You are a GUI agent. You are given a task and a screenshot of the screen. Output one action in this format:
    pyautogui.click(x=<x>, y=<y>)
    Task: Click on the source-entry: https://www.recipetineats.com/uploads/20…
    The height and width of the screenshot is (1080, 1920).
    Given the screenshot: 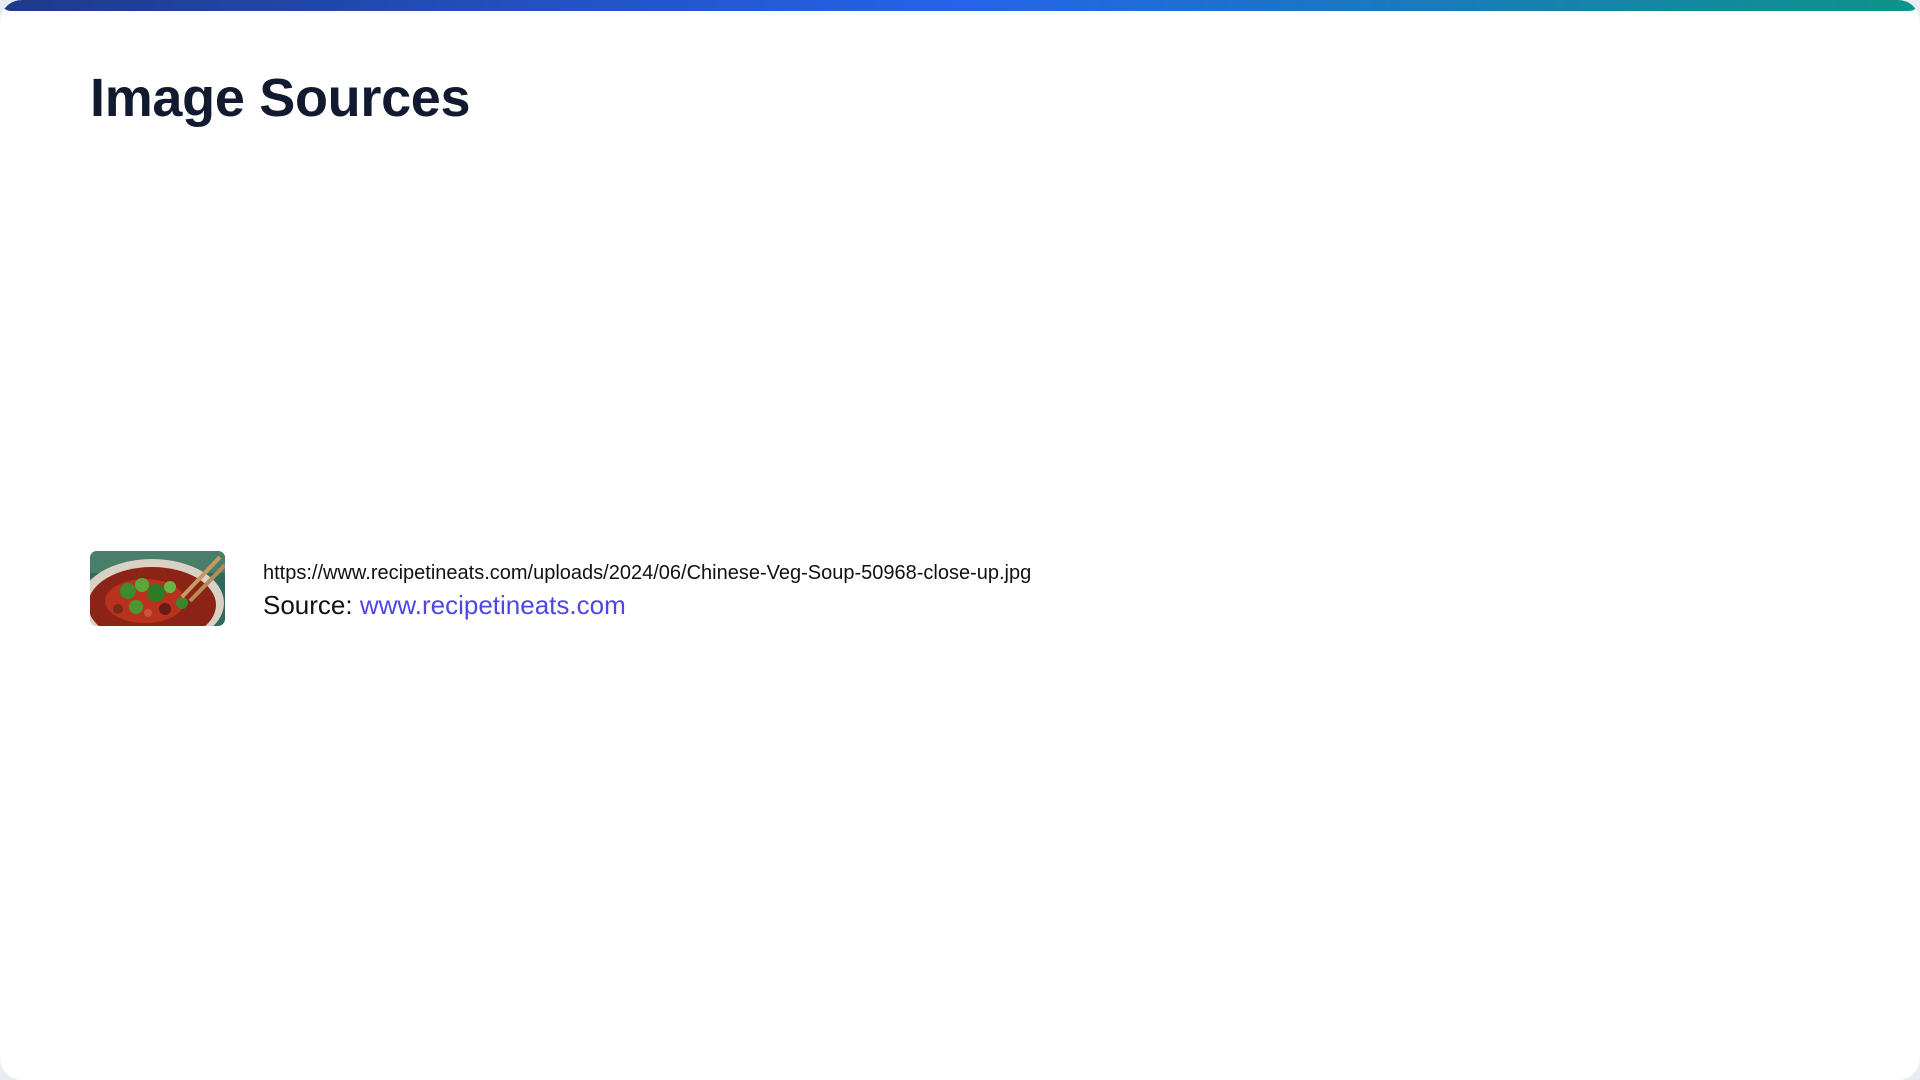 What is the action you would take?
    pyautogui.click(x=560, y=588)
    